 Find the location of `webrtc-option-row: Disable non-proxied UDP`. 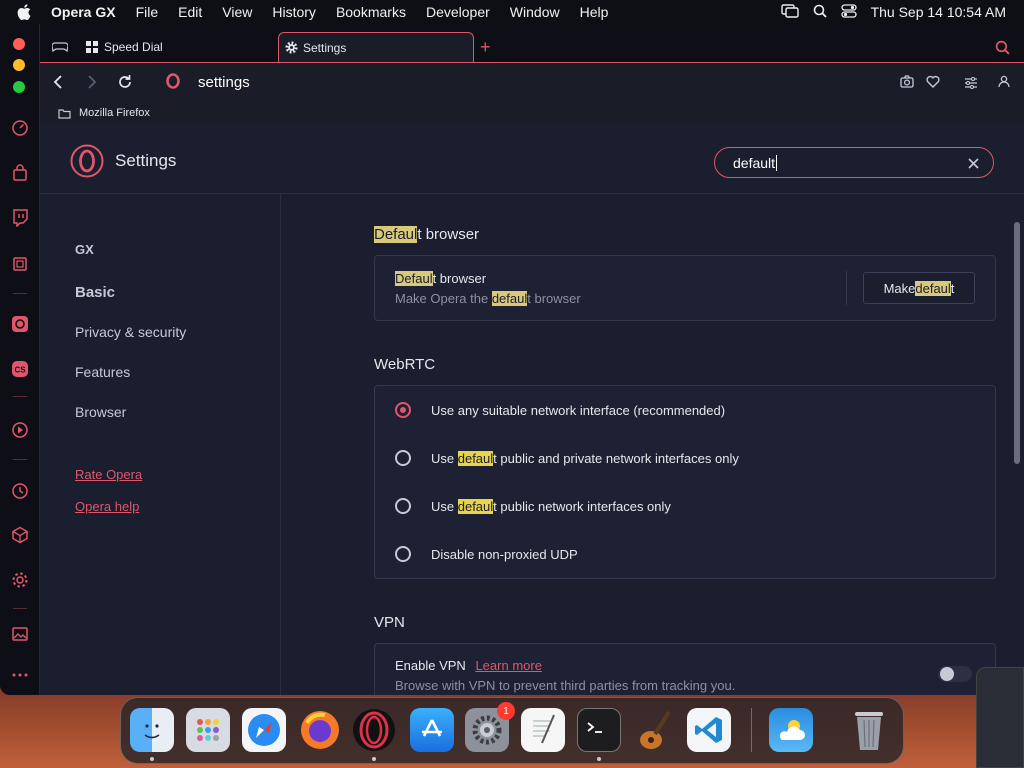

webrtc-option-row: Disable non-proxied UDP is located at coordinates (685, 554).